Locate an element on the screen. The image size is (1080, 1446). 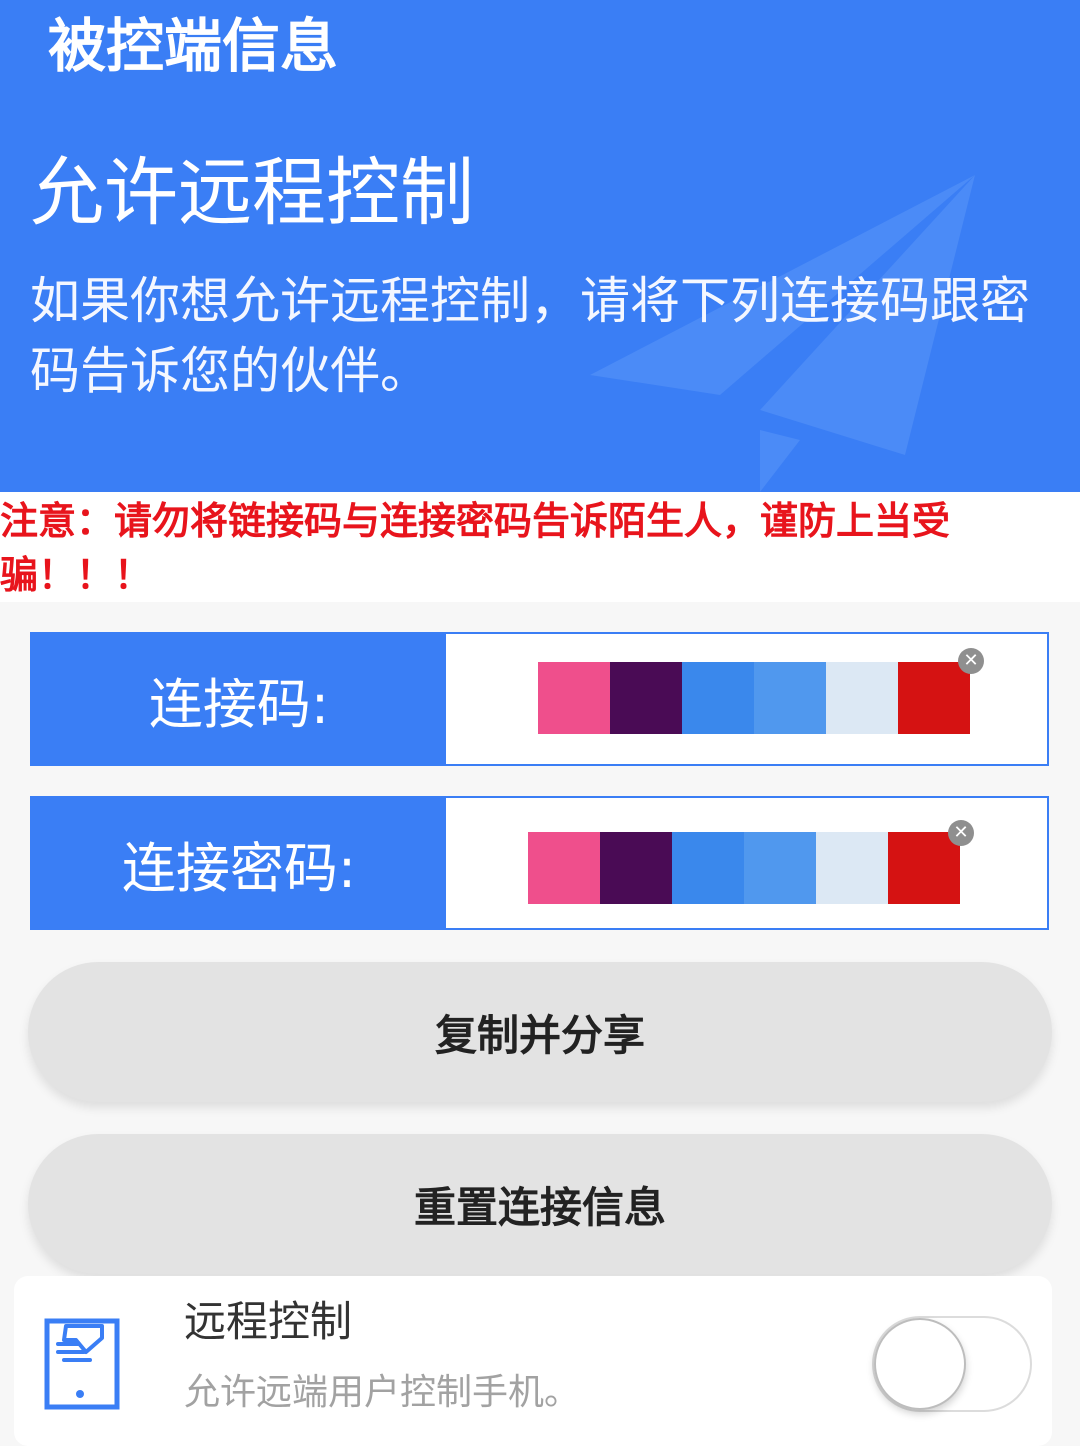
copy-share-button: 复制并分享 is located at coordinates (540, 1032).